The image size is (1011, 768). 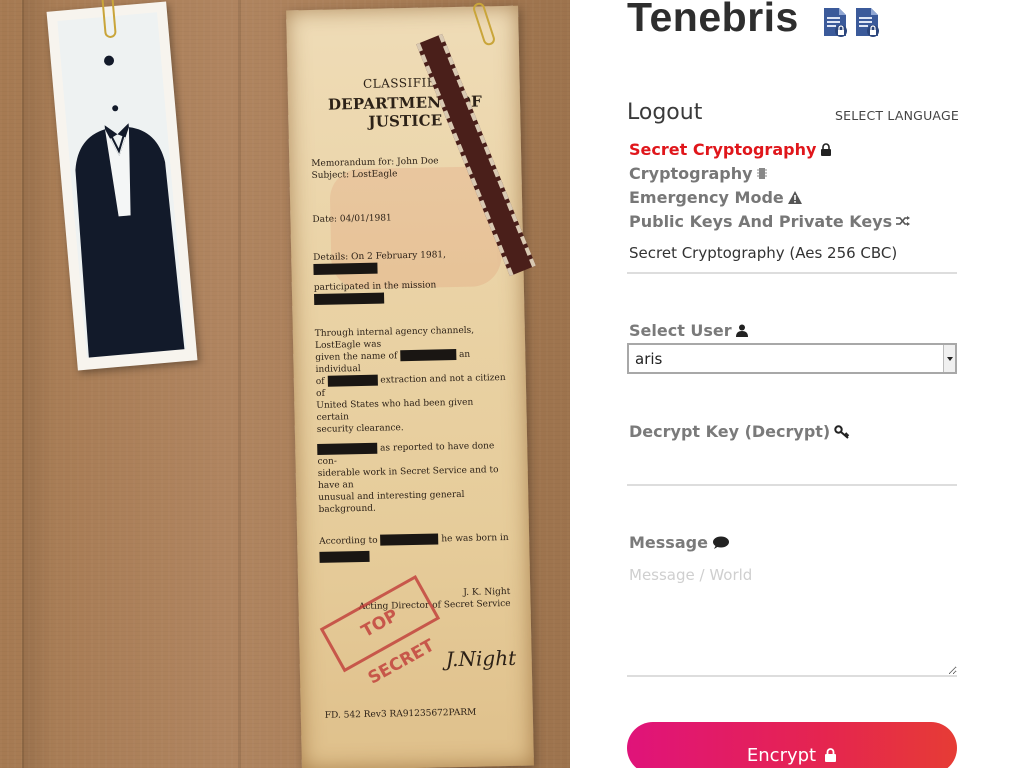 I want to click on doc-text-line: he was born in, so click(x=475, y=538).